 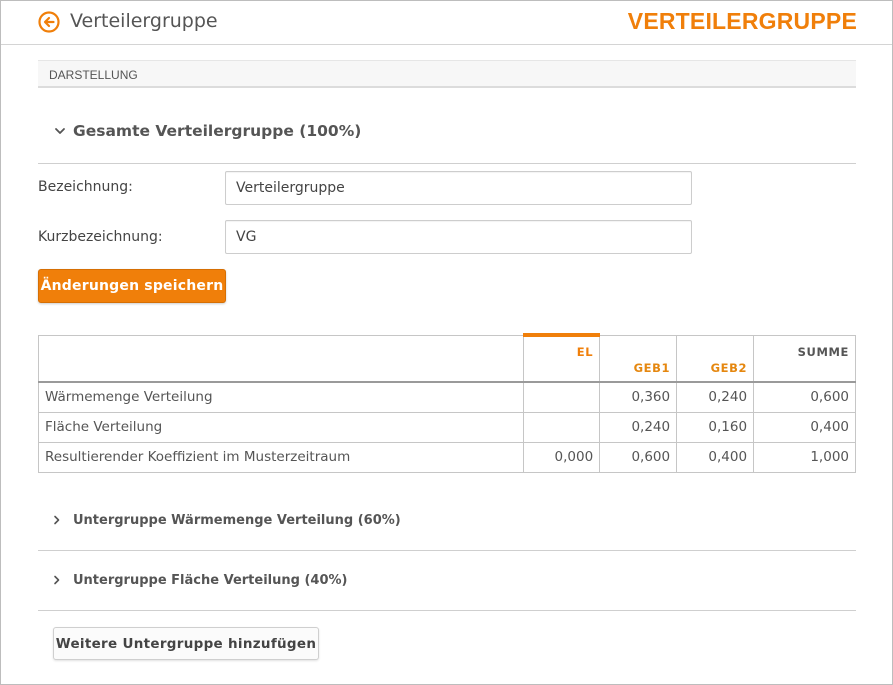 What do you see at coordinates (144, 21) in the screenshot?
I see `page-title: Verteilergruppe` at bounding box center [144, 21].